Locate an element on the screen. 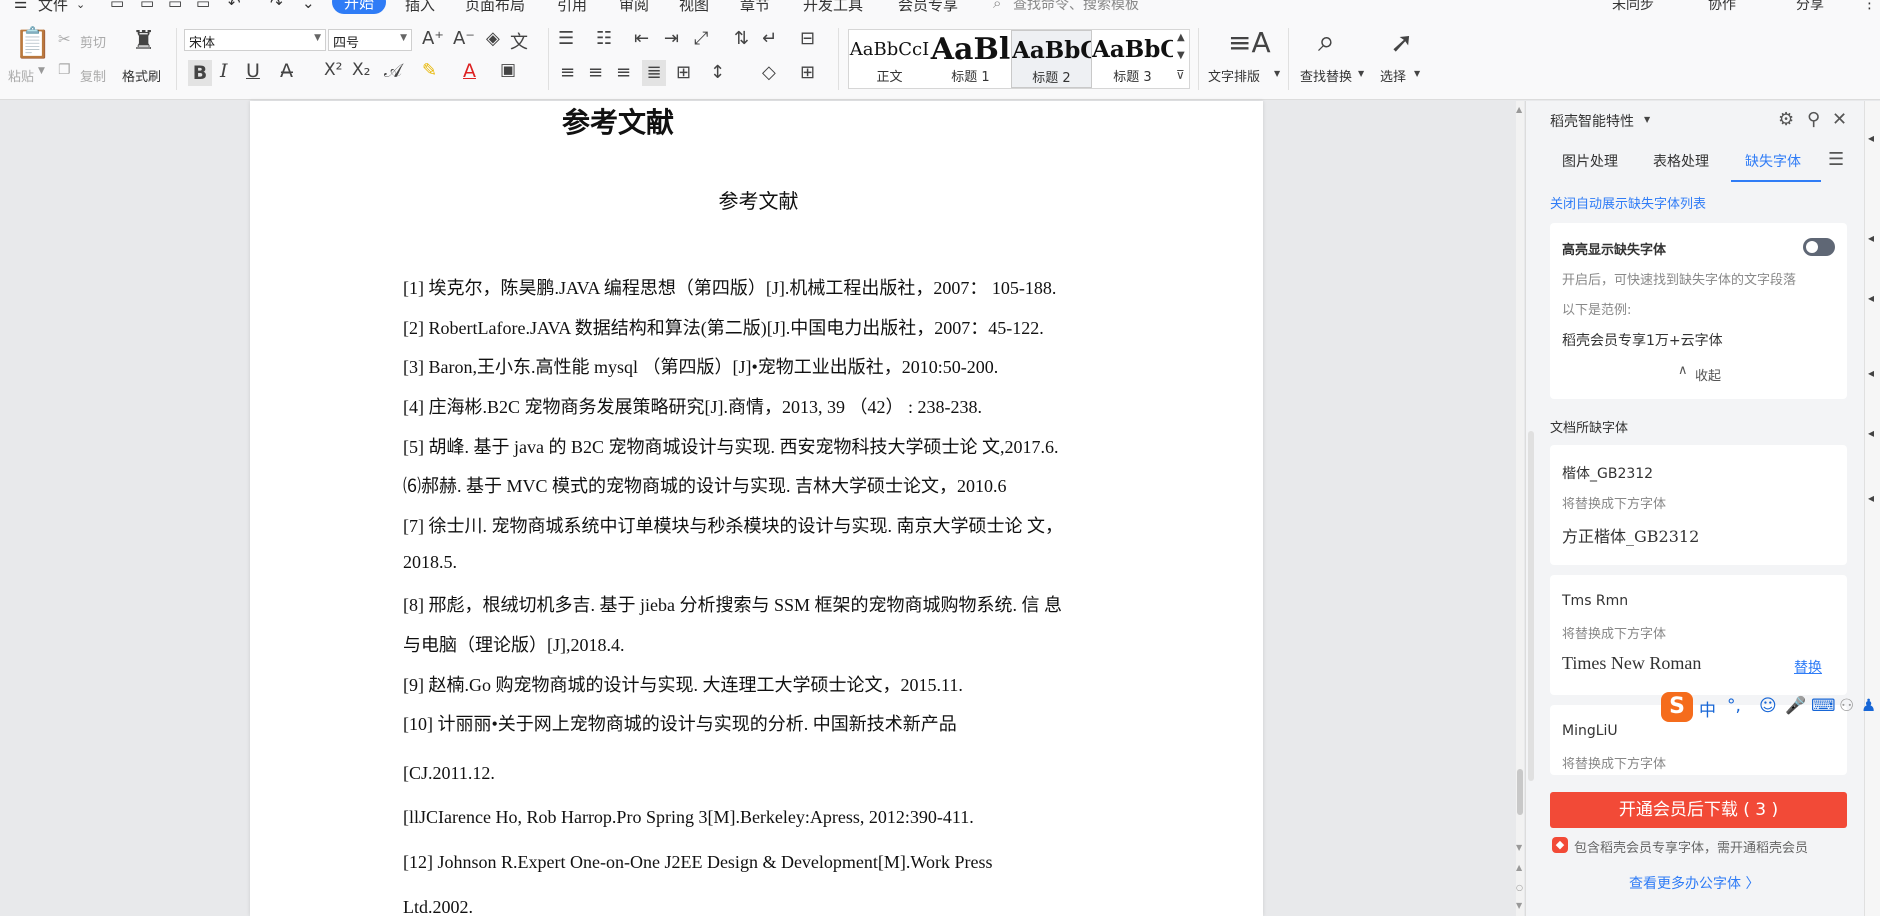 This screenshot has height=916, width=1880. highlight-toggle is located at coordinates (1819, 247).